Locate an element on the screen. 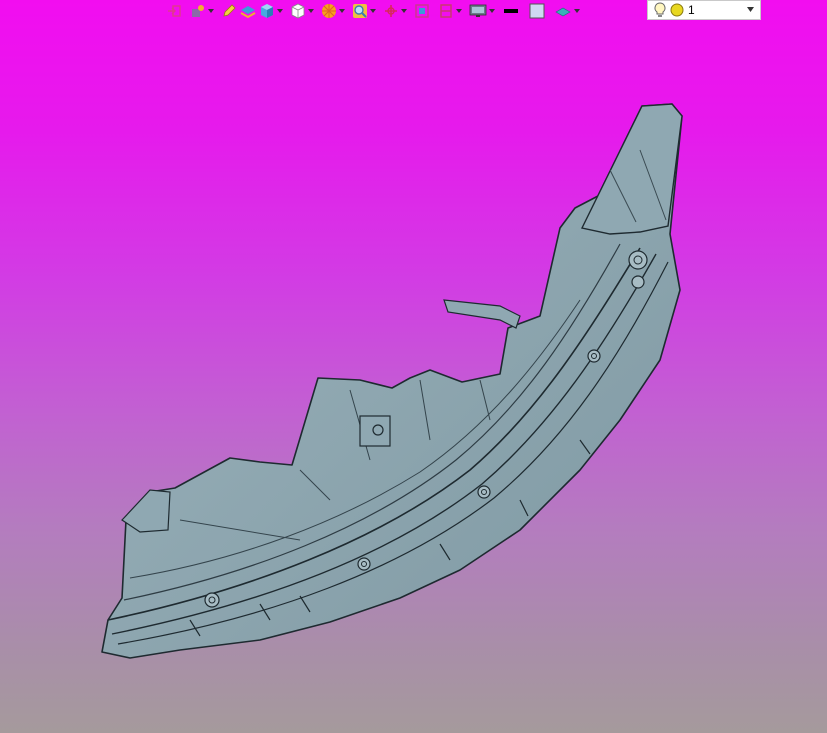 Image resolution: width=827 pixels, height=733 pixels. layer-value: 1 is located at coordinates (691, 10).